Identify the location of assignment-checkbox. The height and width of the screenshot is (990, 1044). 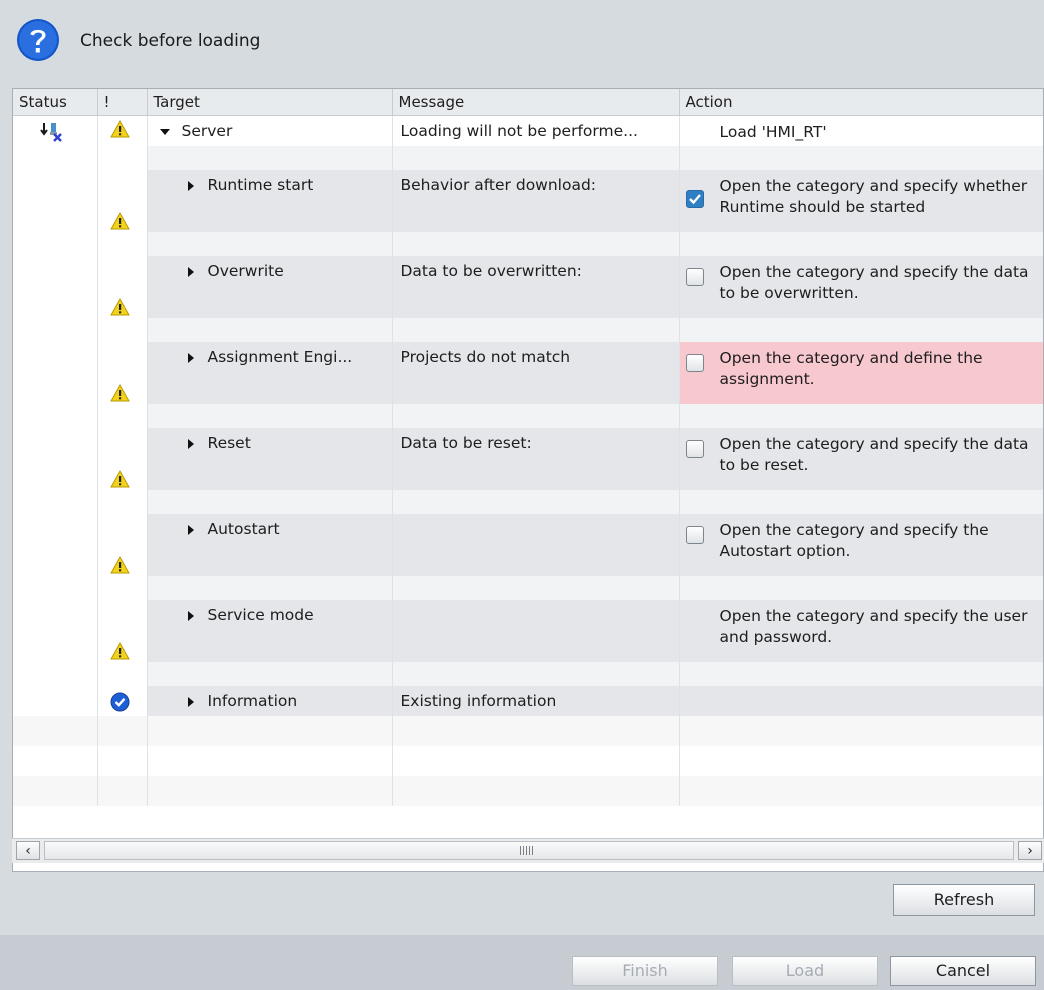
(694, 363).